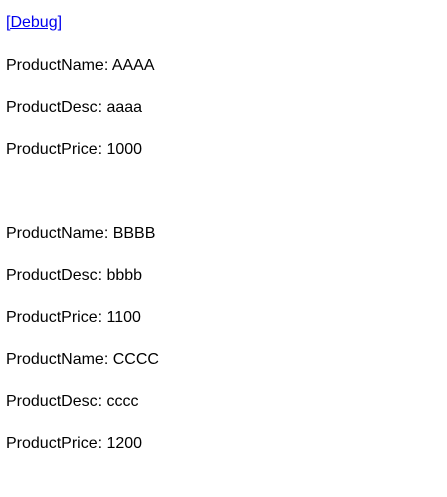 This screenshot has height=497, width=447. Describe the element at coordinates (73, 317) in the screenshot. I see `product-price-line: ProductPrice: 1100` at that location.